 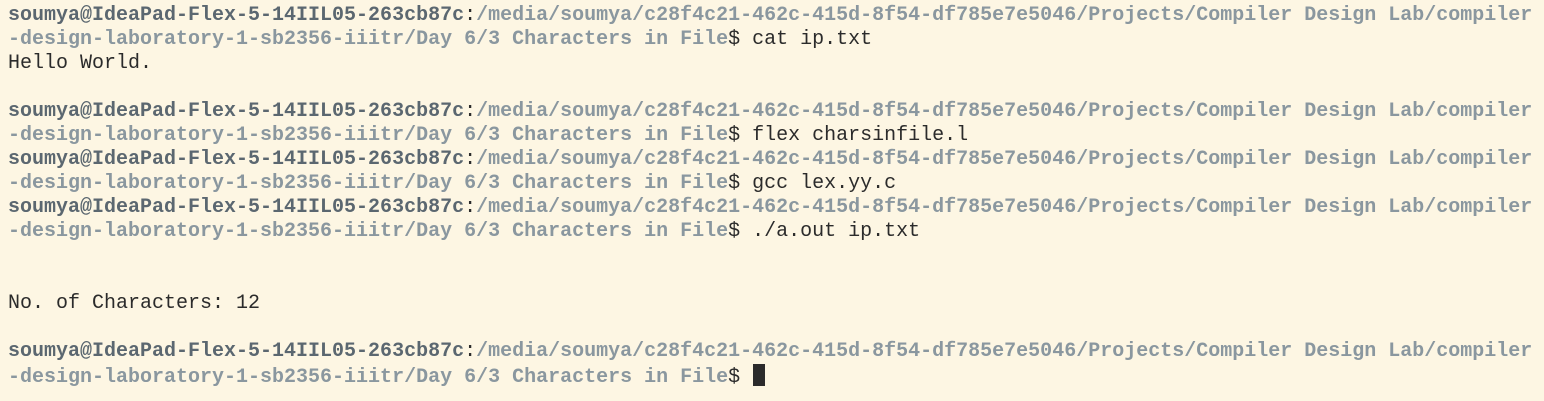 I want to click on command-output: No. of Characters: 12, so click(x=134, y=303).